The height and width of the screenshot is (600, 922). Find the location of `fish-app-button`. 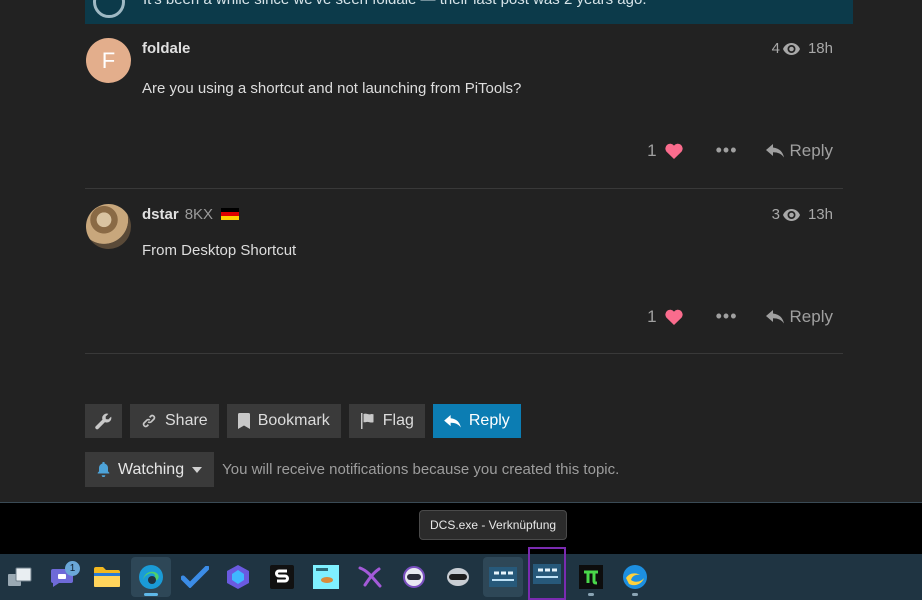

fish-app-button is located at coordinates (326, 577).